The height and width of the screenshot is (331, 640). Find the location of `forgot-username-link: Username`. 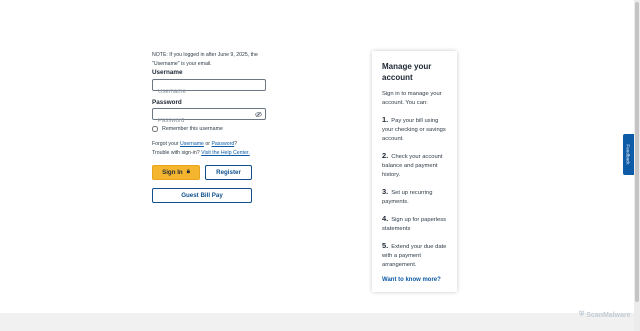

forgot-username-link: Username is located at coordinates (192, 144).